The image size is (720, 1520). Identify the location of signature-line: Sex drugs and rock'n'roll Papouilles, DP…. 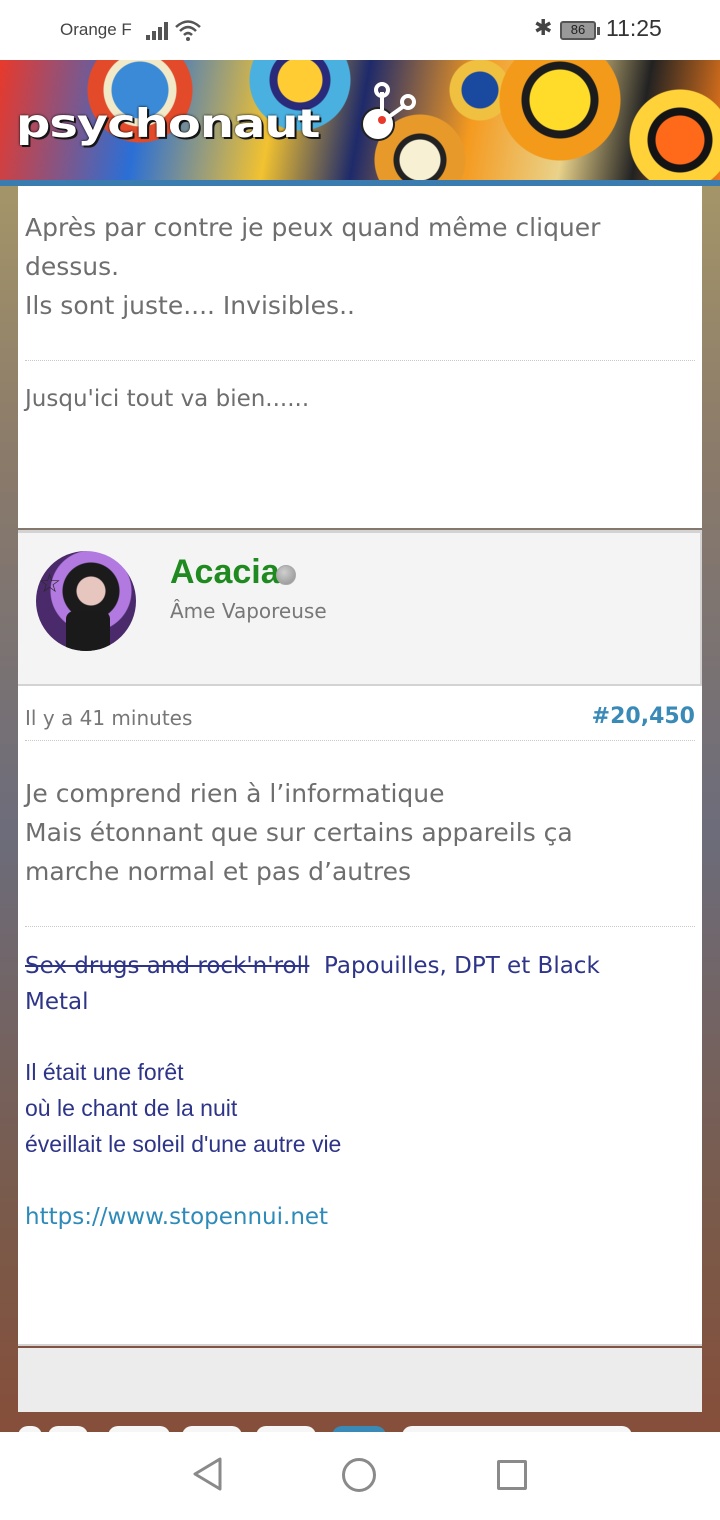
(312, 966).